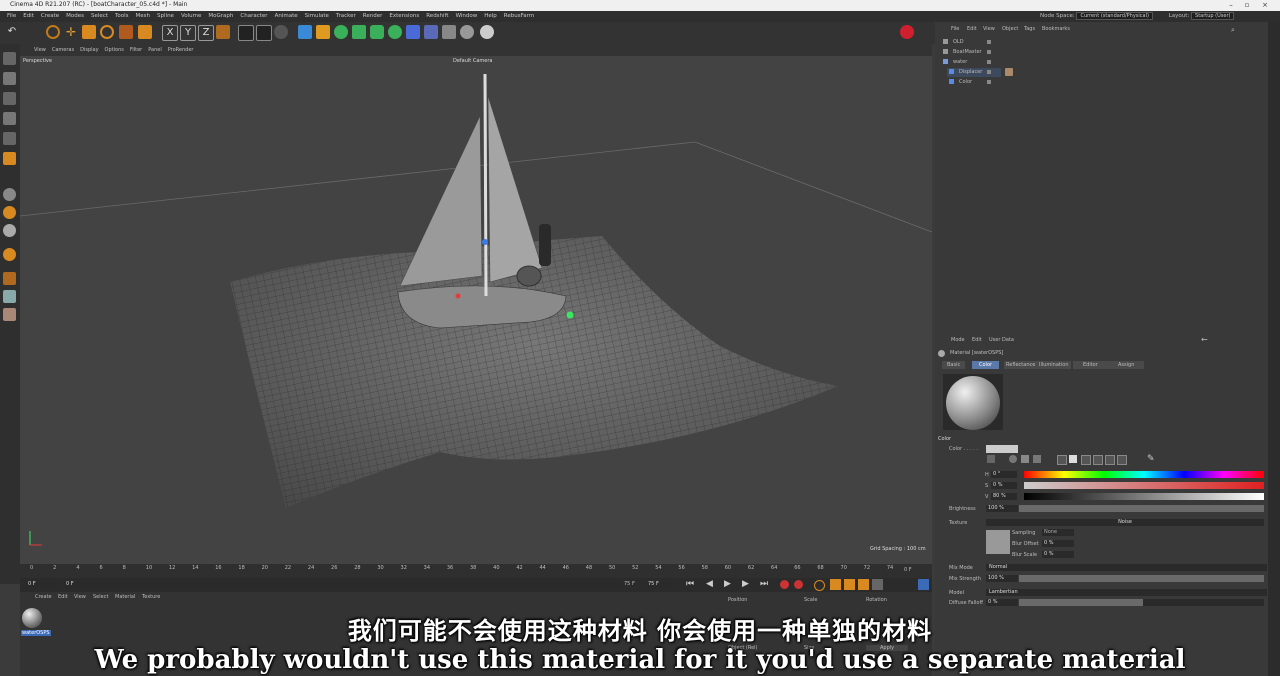 This screenshot has height=676, width=1280. What do you see at coordinates (126, 32) in the screenshot?
I see `recent-tools-icon` at bounding box center [126, 32].